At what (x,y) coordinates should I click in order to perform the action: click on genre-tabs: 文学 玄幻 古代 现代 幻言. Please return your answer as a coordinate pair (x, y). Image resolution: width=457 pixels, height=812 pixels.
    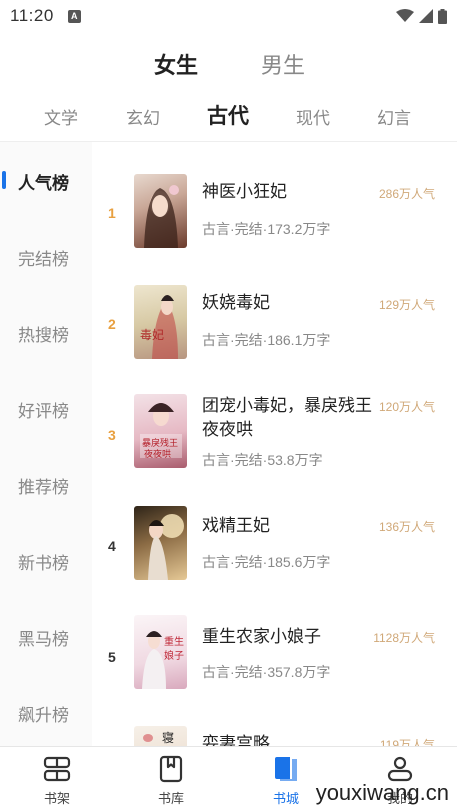
    Looking at the image, I should click on (228, 115).